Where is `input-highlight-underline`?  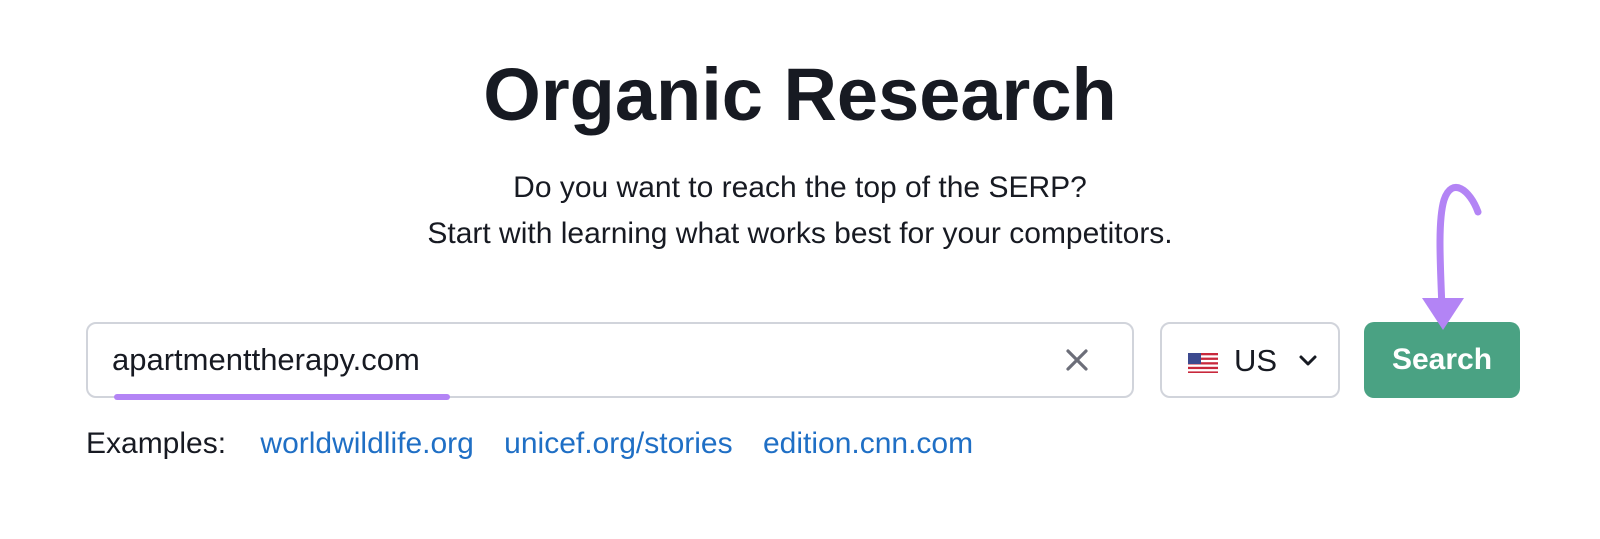
input-highlight-underline is located at coordinates (282, 397).